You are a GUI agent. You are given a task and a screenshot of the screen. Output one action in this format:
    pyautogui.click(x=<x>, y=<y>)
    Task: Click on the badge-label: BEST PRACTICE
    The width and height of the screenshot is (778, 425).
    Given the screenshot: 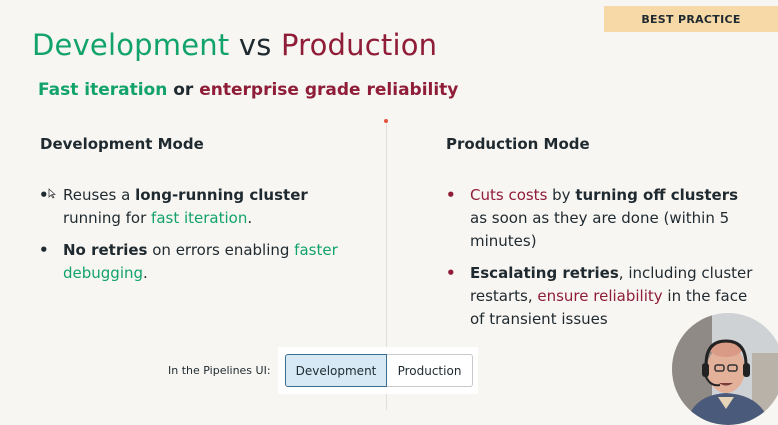 What is the action you would take?
    pyautogui.click(x=691, y=19)
    